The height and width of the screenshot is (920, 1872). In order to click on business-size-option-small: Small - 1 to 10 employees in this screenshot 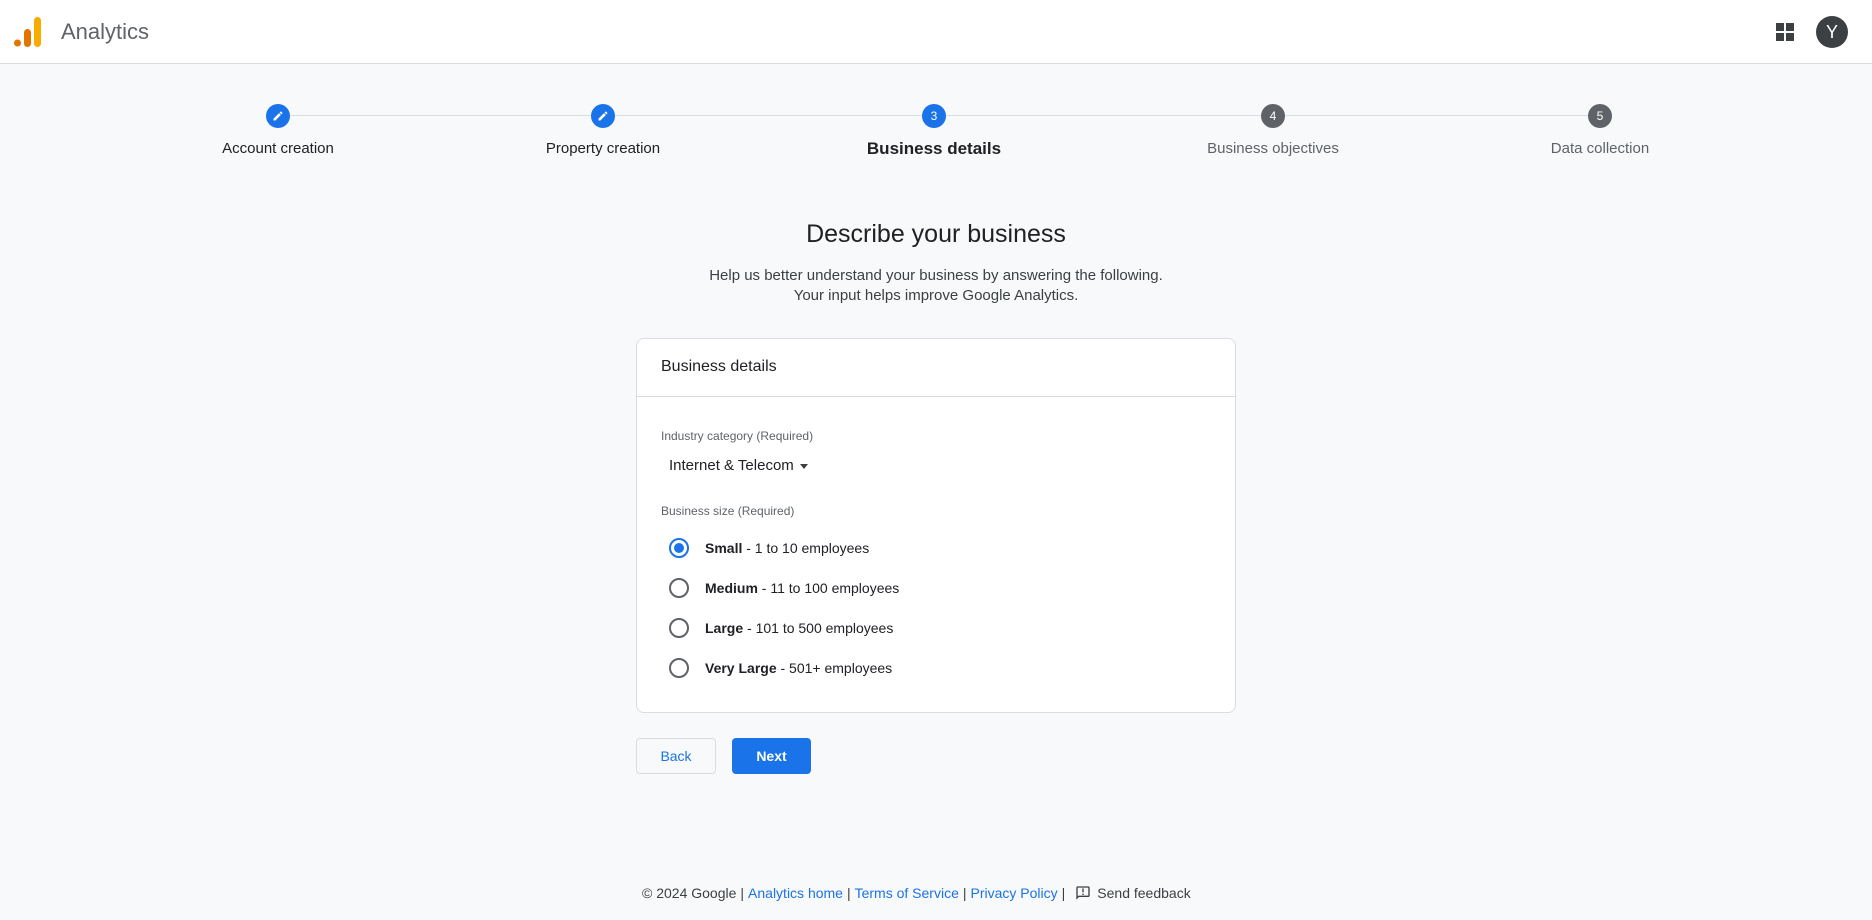, I will do `click(769, 548)`.